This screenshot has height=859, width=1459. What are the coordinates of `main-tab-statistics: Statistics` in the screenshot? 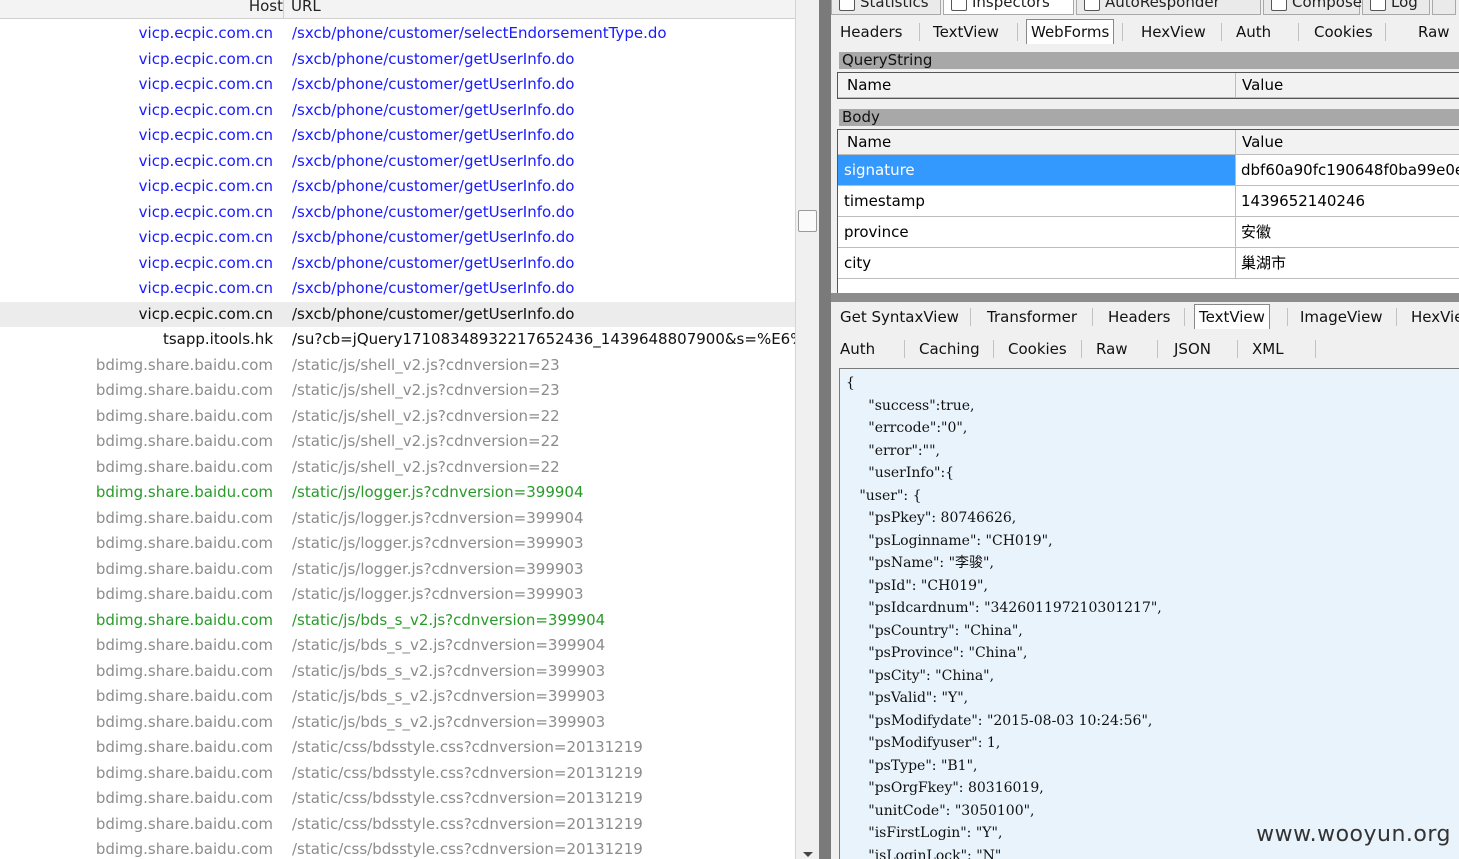 It's located at (886, 7).